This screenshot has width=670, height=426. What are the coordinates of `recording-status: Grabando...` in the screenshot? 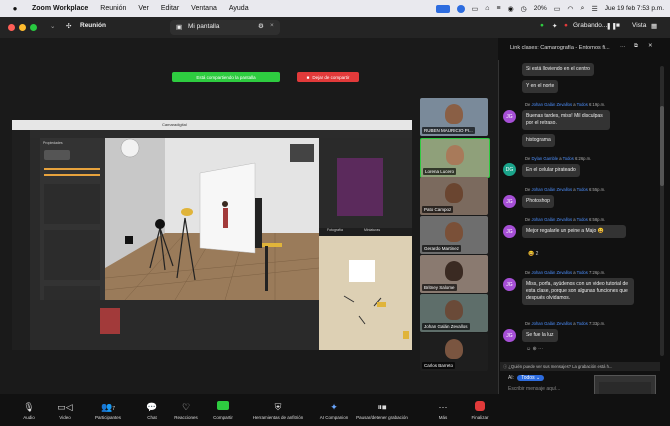 It's located at (590, 25).